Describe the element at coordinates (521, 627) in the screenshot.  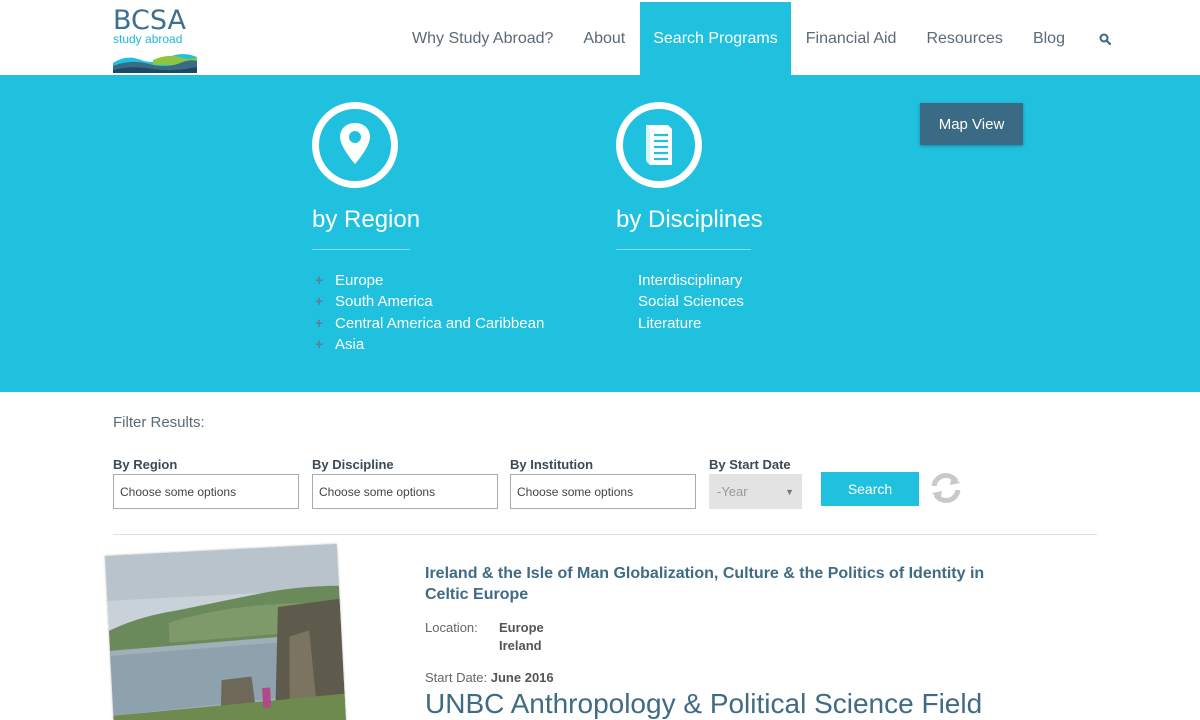
I see `location-region: Europe` at that location.